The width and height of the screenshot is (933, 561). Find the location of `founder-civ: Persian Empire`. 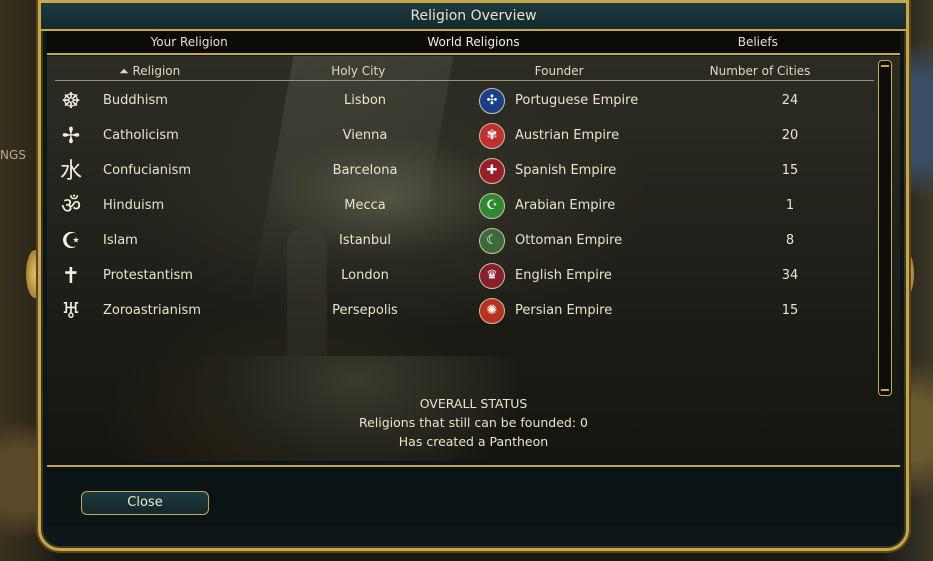

founder-civ: Persian Empire is located at coordinates (564, 310).